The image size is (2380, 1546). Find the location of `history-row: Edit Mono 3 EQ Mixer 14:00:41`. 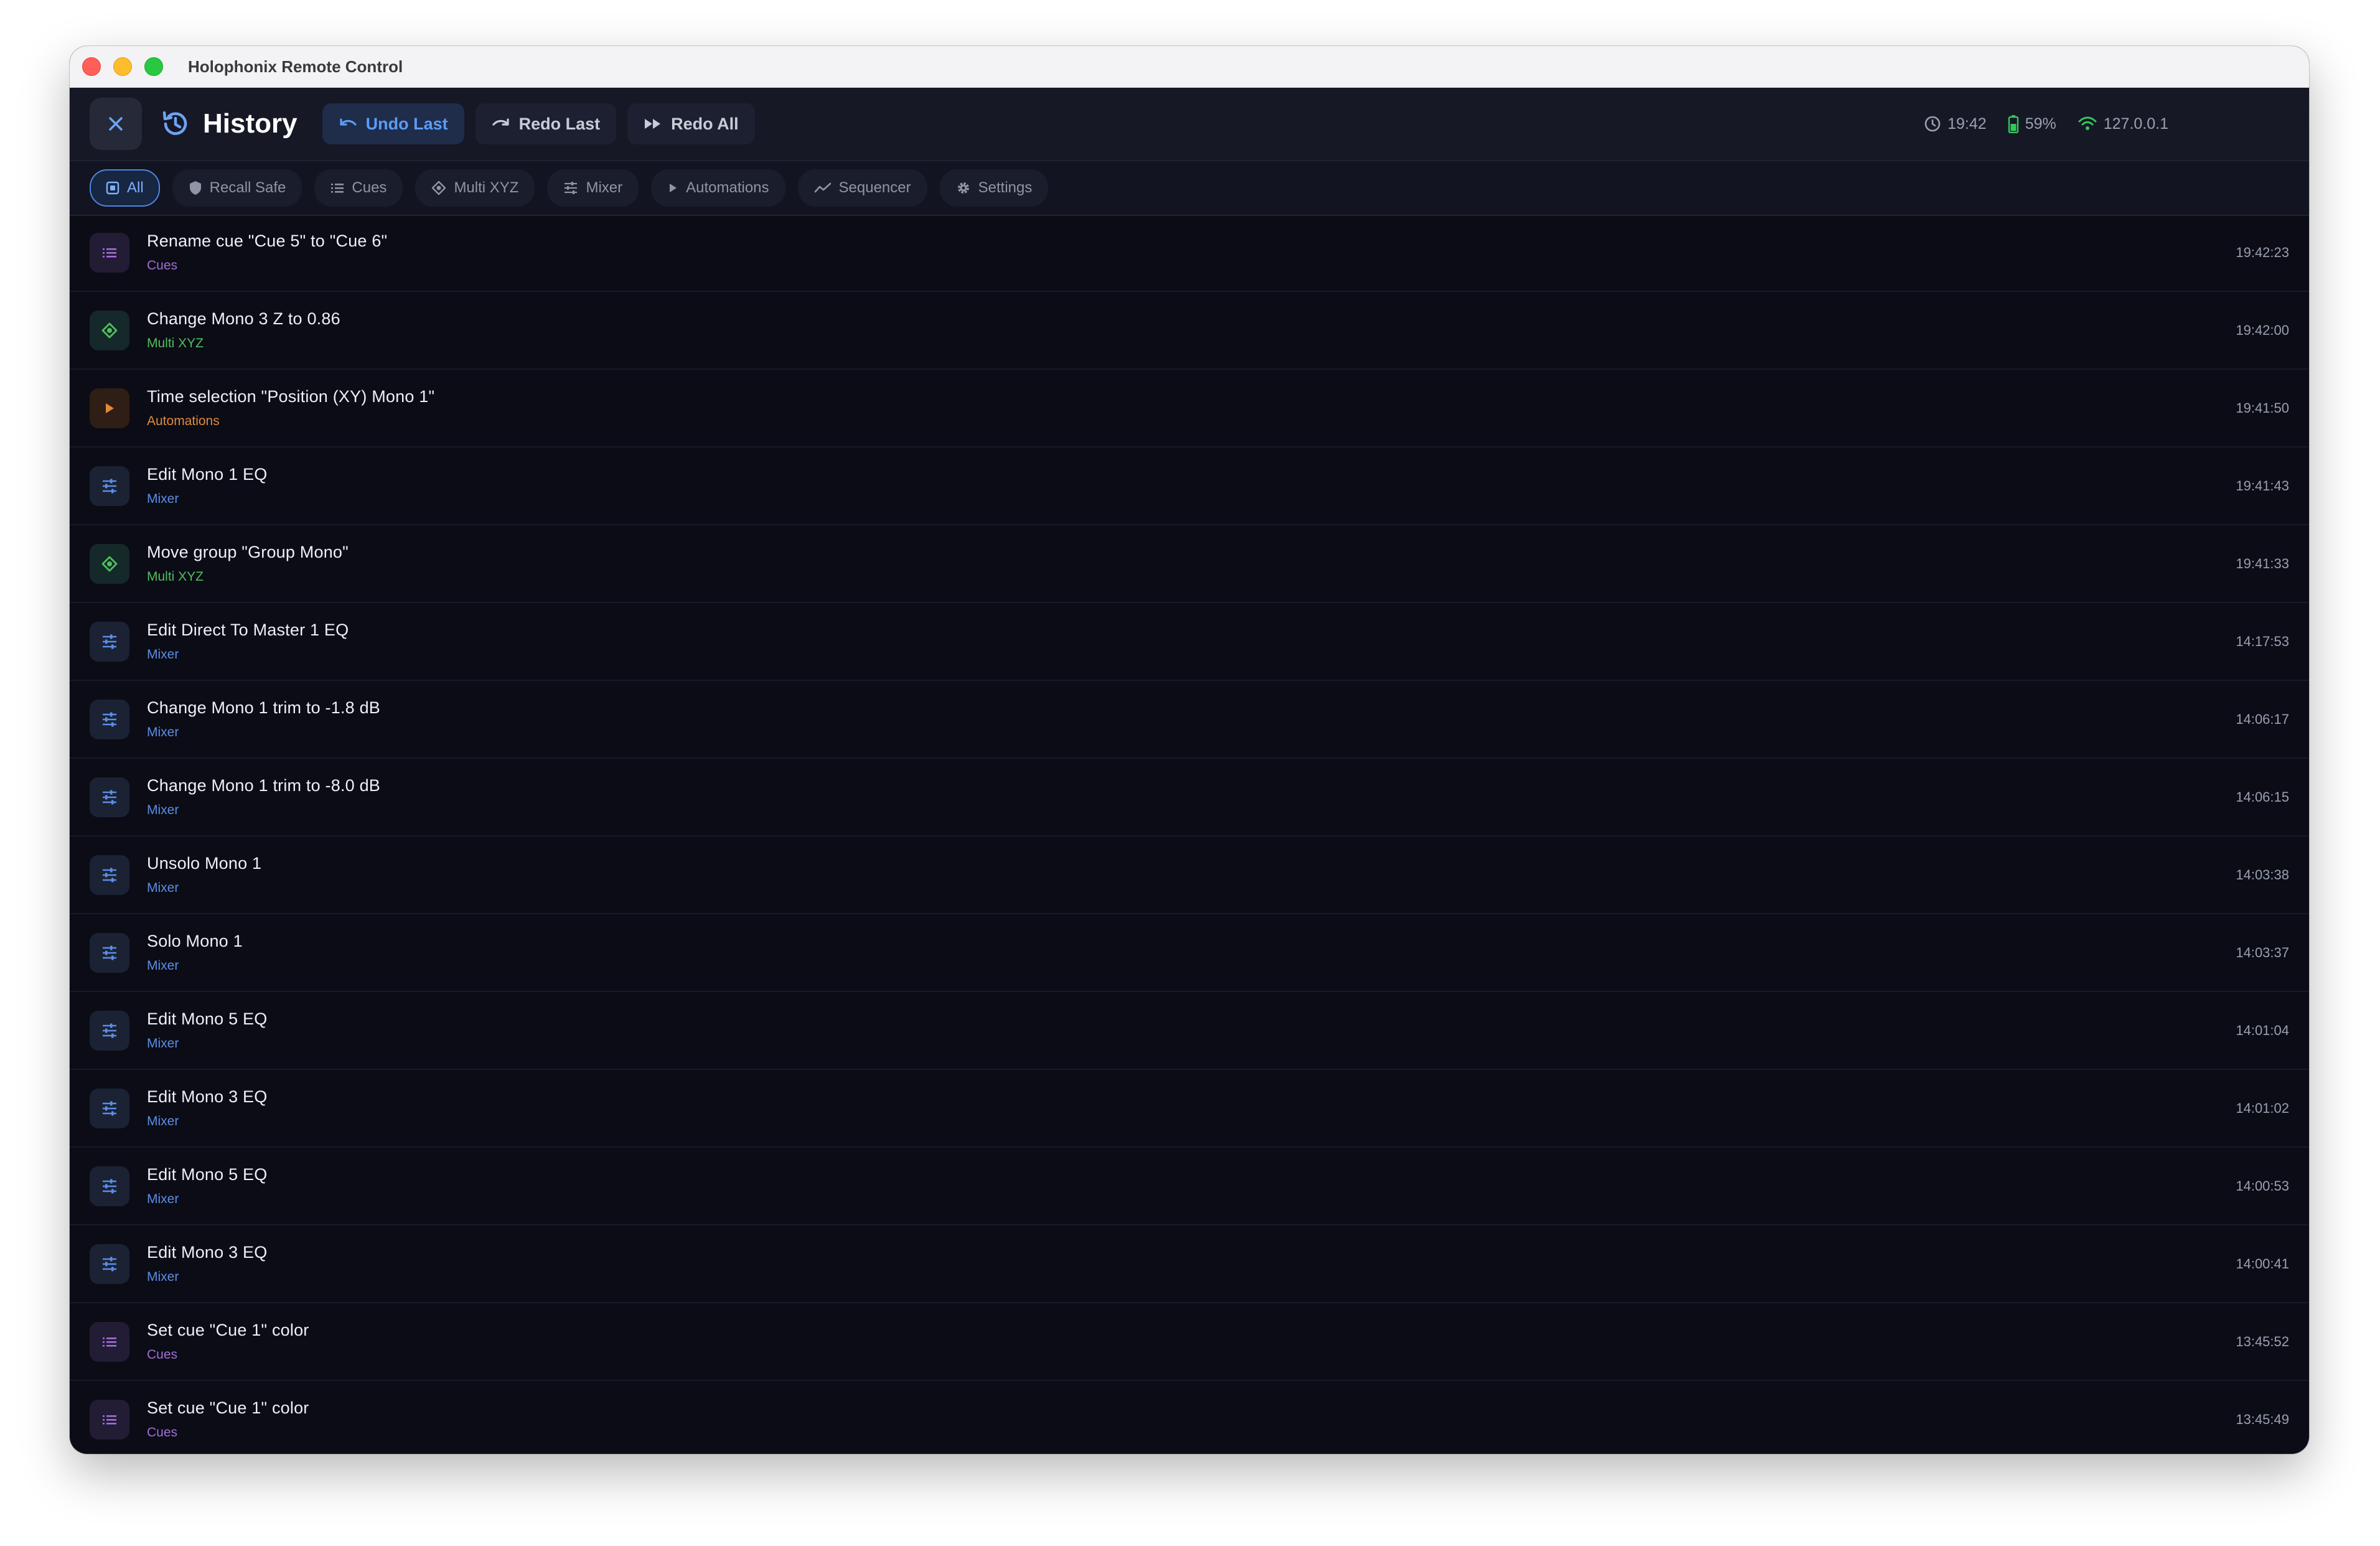

history-row: Edit Mono 3 EQ Mixer 14:00:41 is located at coordinates (1189, 1264).